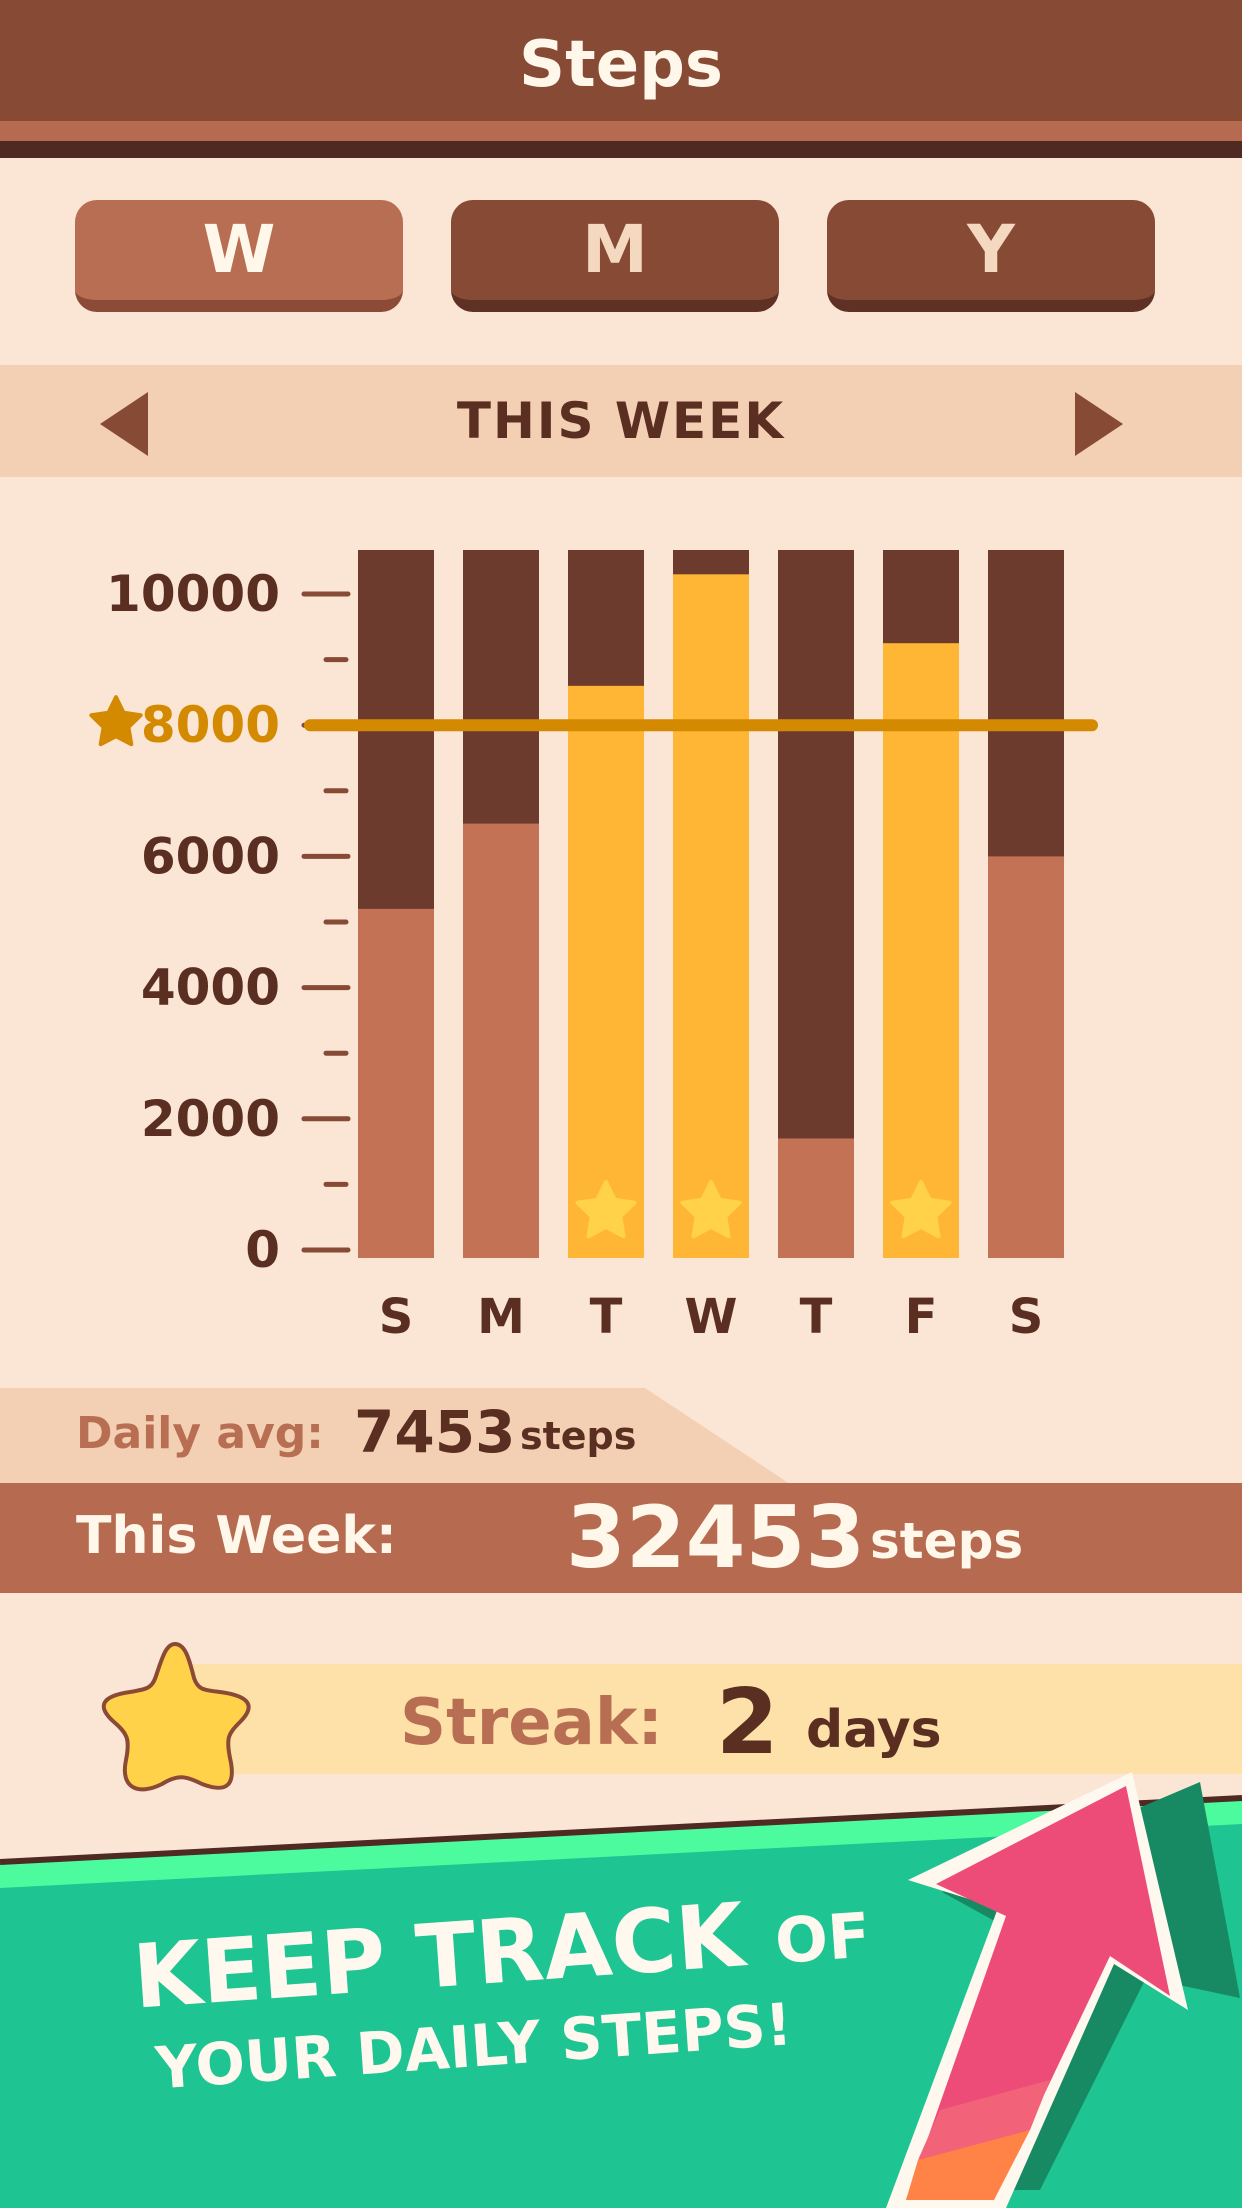 Image resolution: width=1242 pixels, height=2208 pixels. I want to click on tab-week: W, so click(239, 256).